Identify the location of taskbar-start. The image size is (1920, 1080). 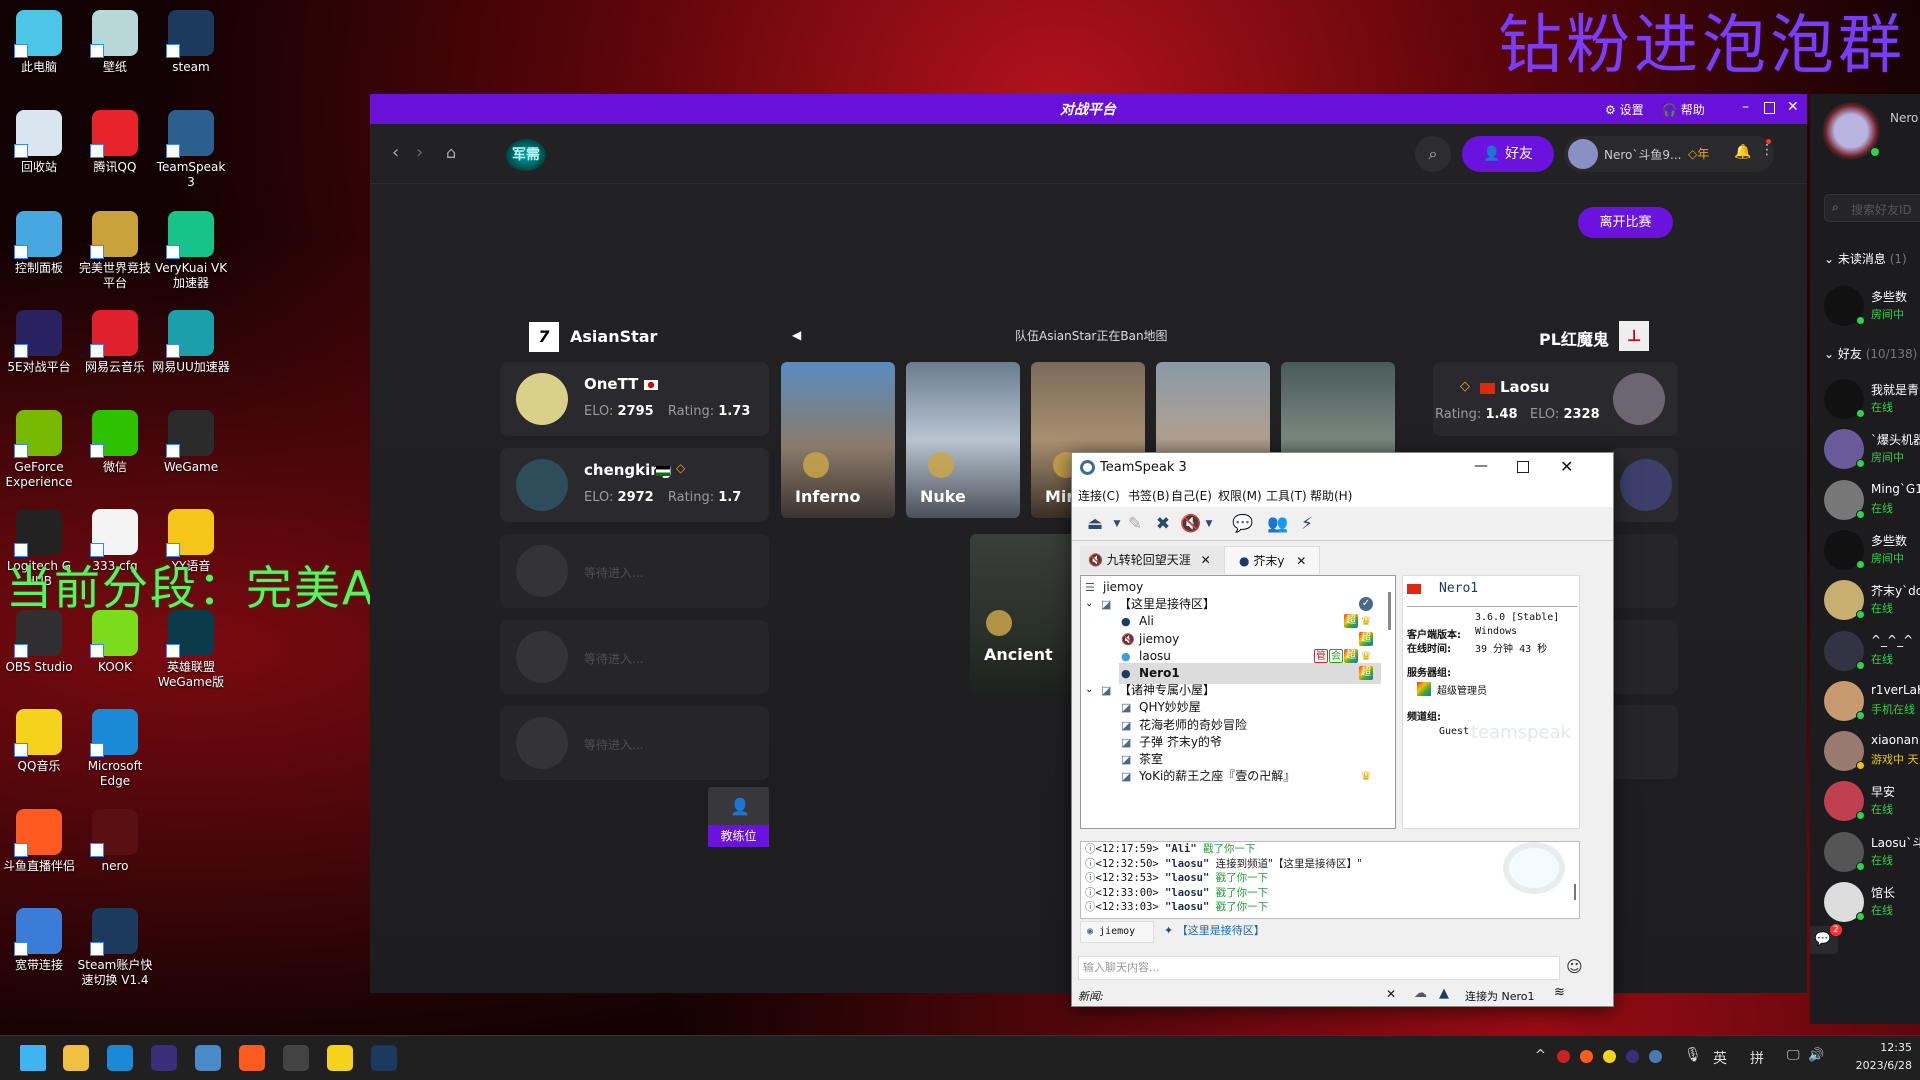
(33, 1058).